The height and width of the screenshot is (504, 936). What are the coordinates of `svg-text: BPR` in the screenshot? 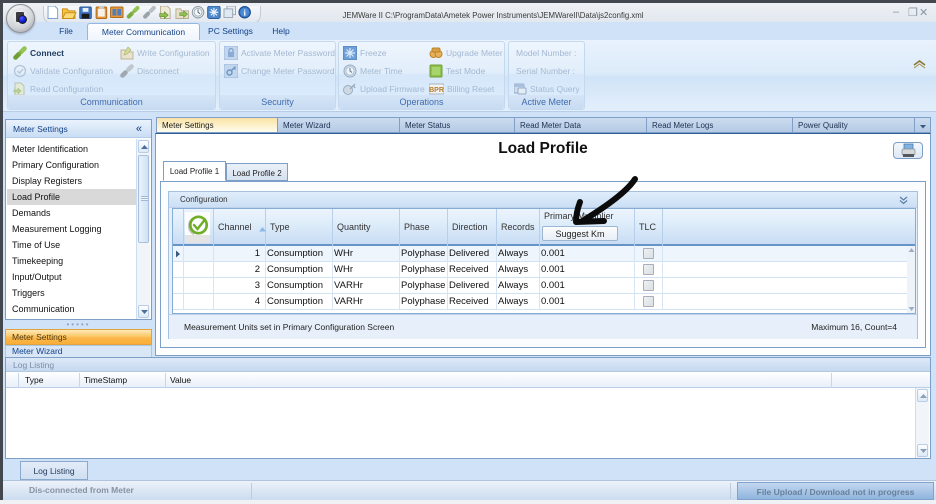 It's located at (436, 90).